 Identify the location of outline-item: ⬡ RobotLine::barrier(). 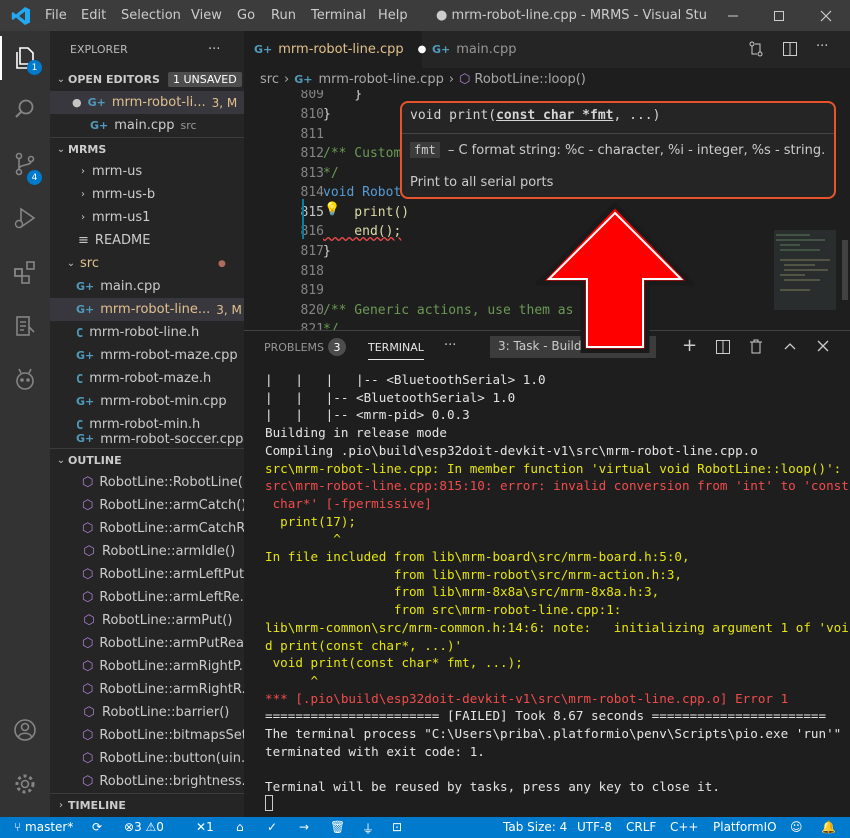
(147, 712).